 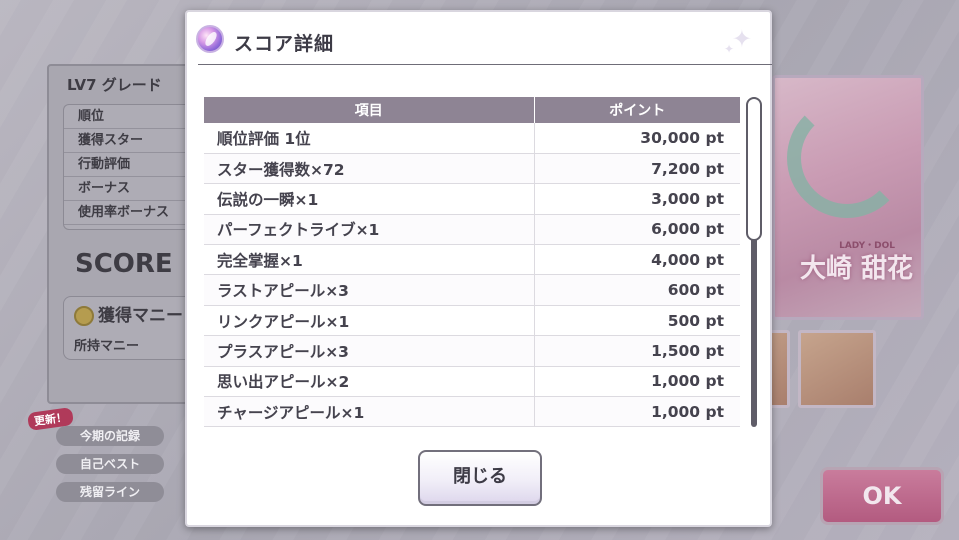 I want to click on column-header-item: 項目, so click(x=369, y=110).